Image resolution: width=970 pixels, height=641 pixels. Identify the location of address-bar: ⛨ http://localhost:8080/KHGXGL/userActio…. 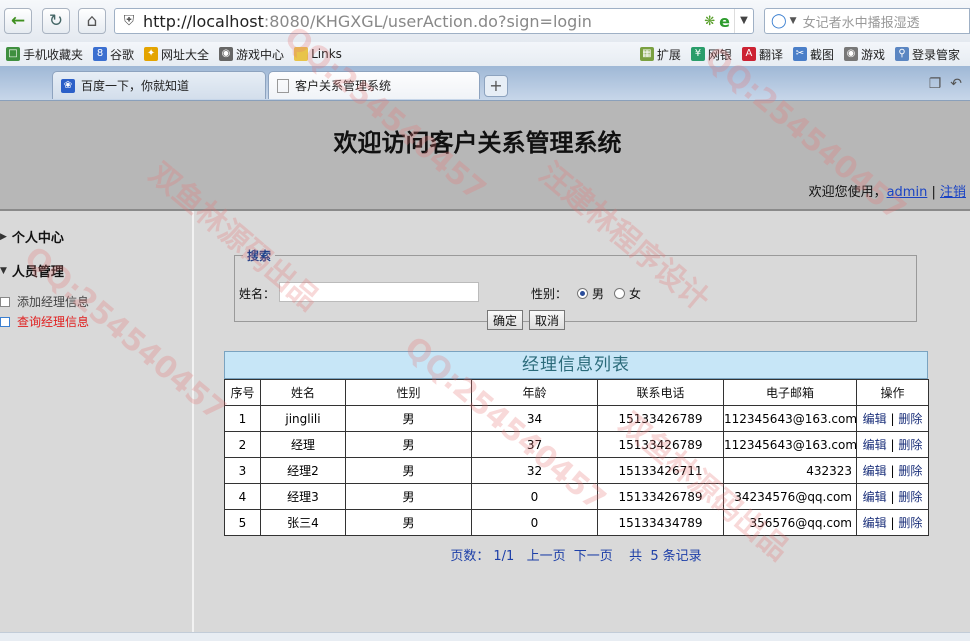
(434, 21).